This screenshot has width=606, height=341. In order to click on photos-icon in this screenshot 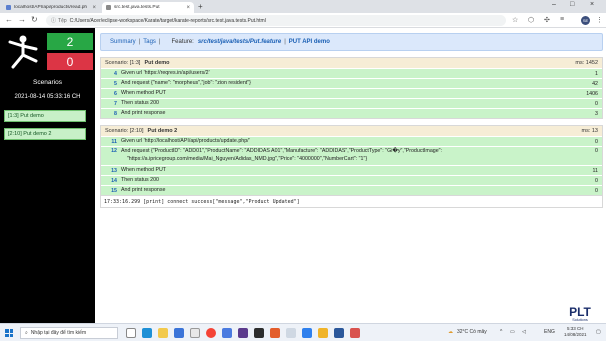, I will do `click(227, 333)`.